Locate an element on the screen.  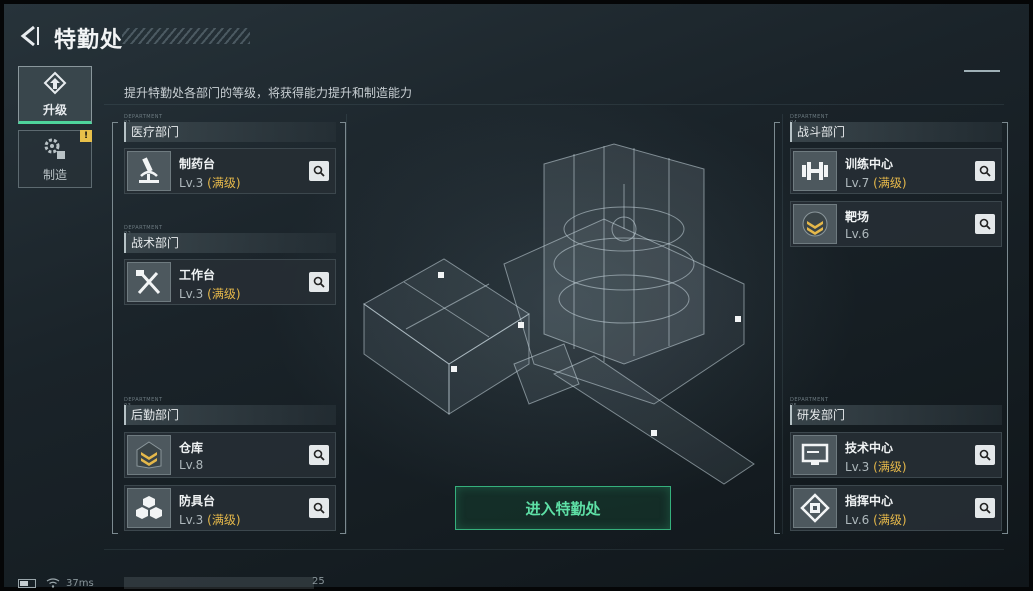
dept-title: 战斗部门 is located at coordinates (896, 132).